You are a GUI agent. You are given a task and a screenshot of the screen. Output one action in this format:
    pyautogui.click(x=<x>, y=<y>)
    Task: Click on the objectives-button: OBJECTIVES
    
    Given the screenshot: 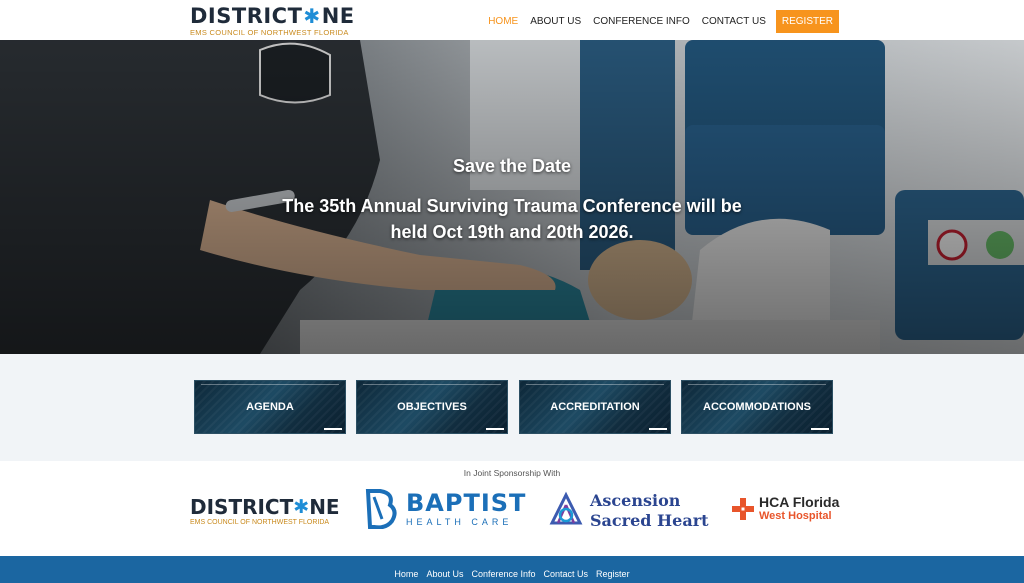 What is the action you would take?
    pyautogui.click(x=432, y=407)
    